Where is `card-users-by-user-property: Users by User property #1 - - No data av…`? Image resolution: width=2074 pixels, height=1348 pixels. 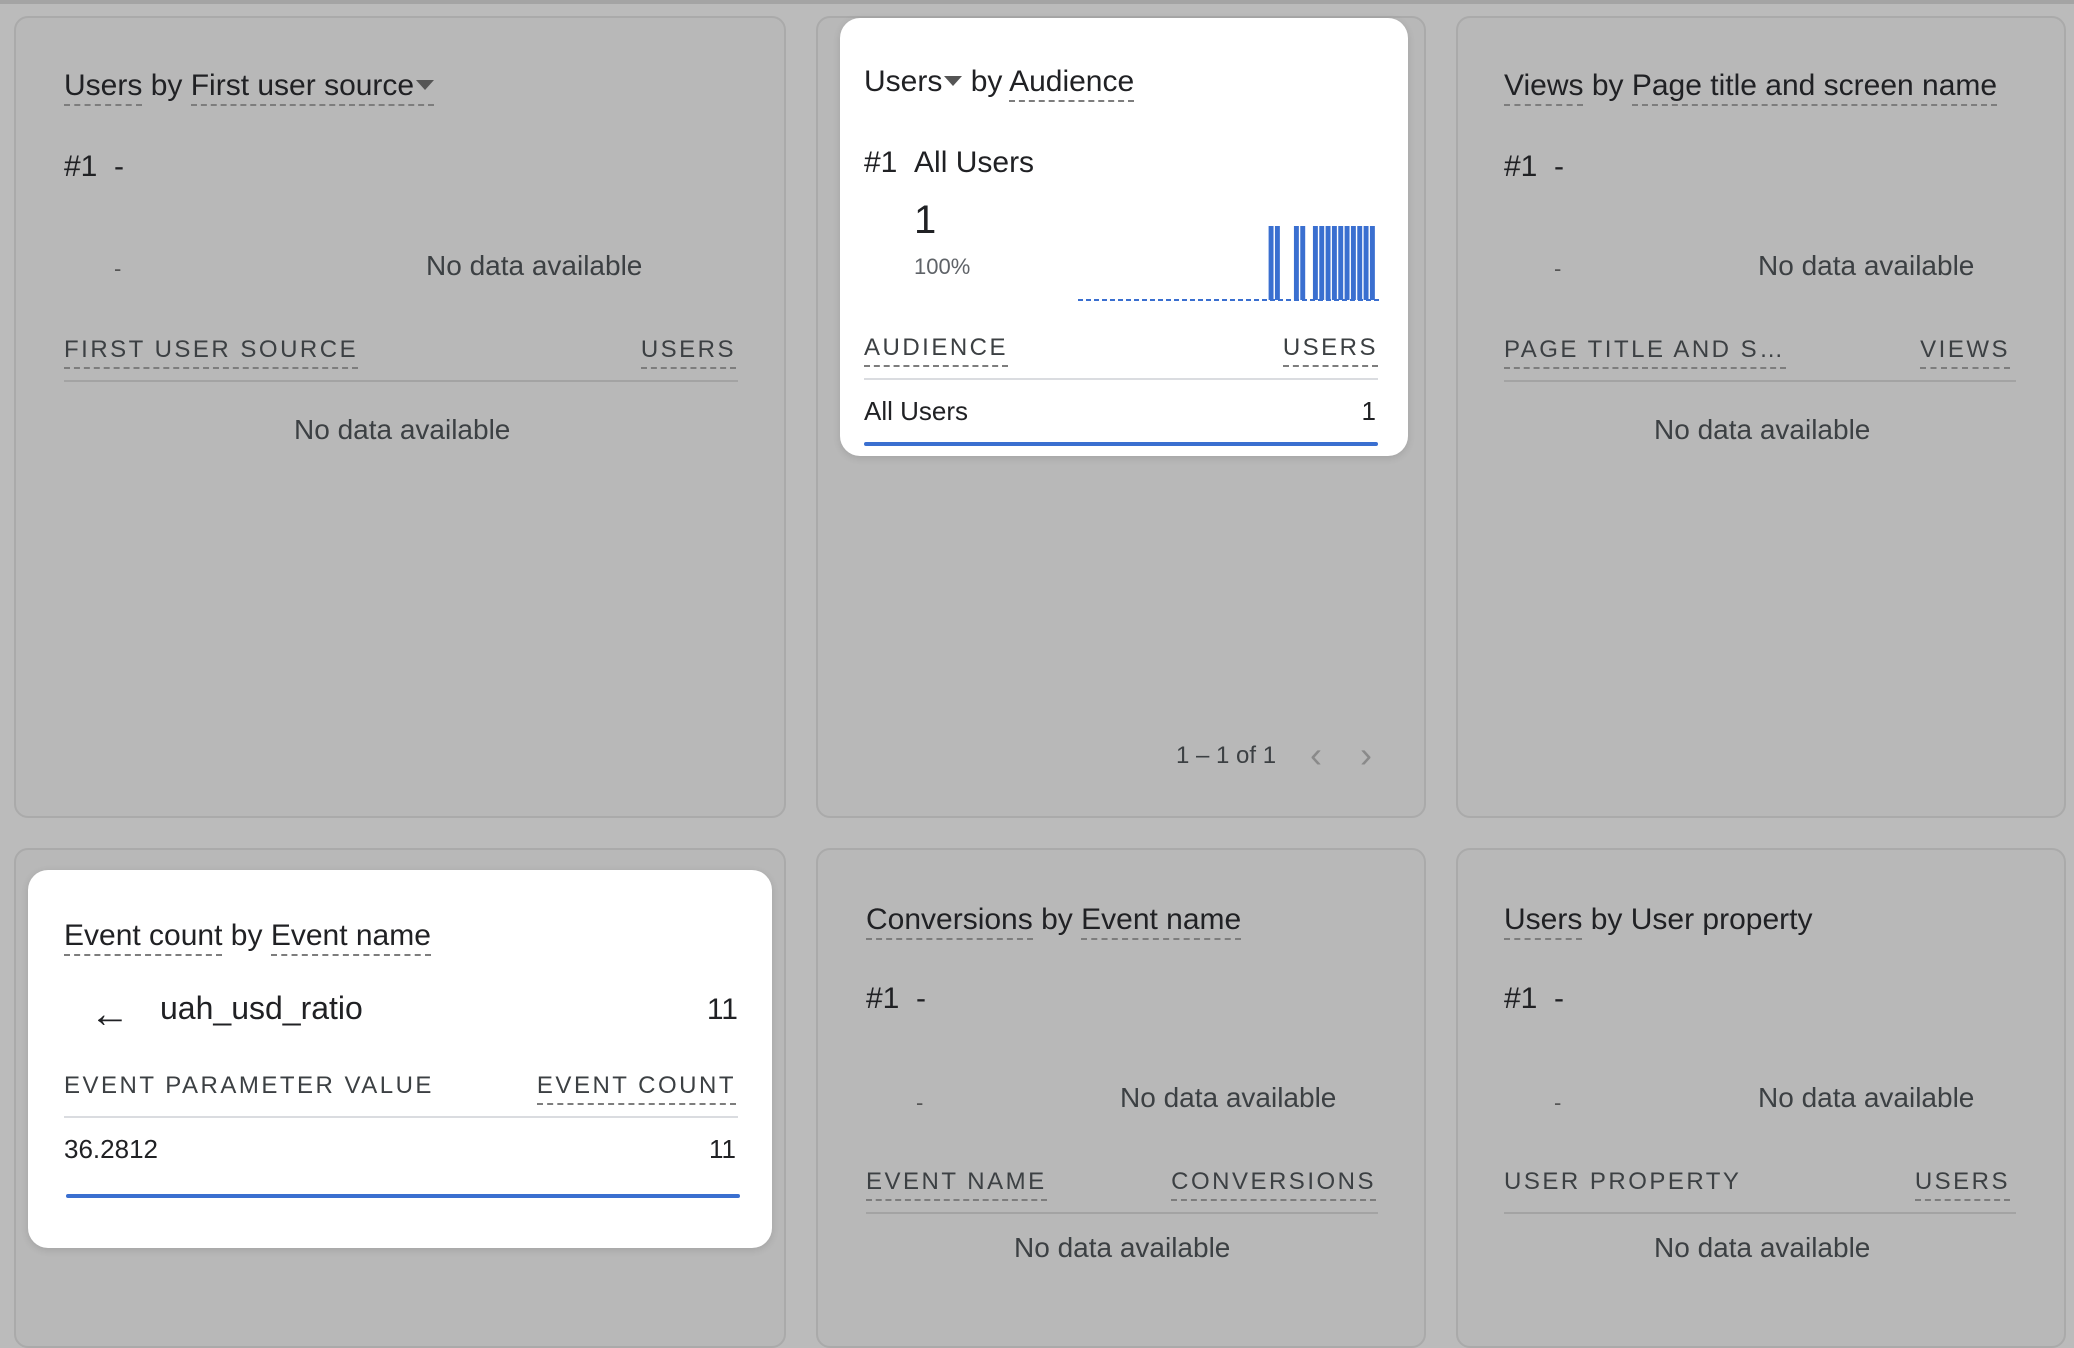
card-users-by-user-property: Users by User property #1 - - No data av… is located at coordinates (1761, 1098).